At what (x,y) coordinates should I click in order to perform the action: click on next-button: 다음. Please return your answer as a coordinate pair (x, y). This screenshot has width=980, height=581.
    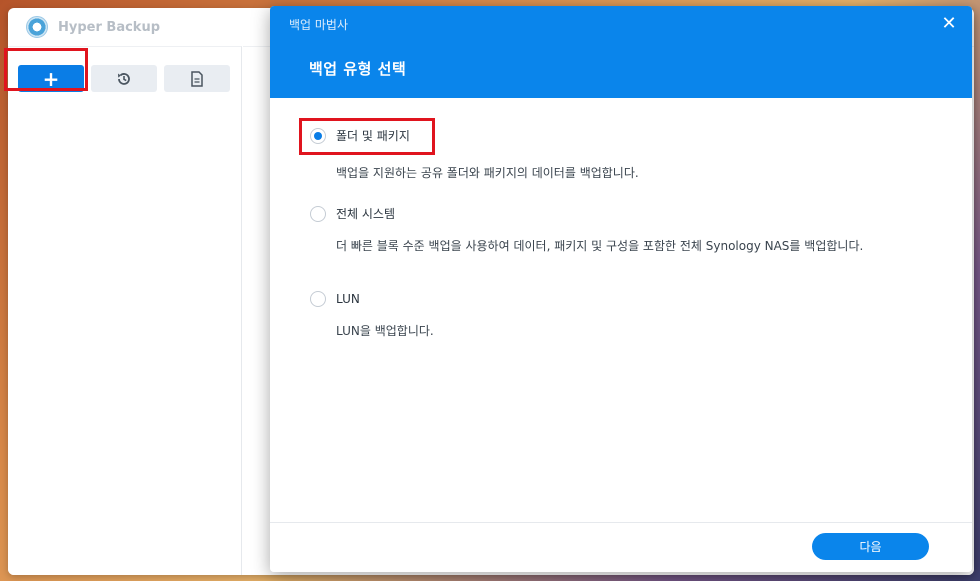
    Looking at the image, I should click on (870, 546).